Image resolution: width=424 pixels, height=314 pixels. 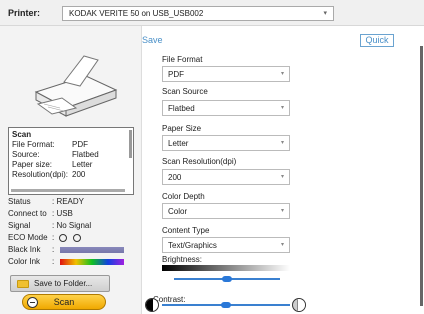 I want to click on eco-value: :, so click(x=92, y=238).